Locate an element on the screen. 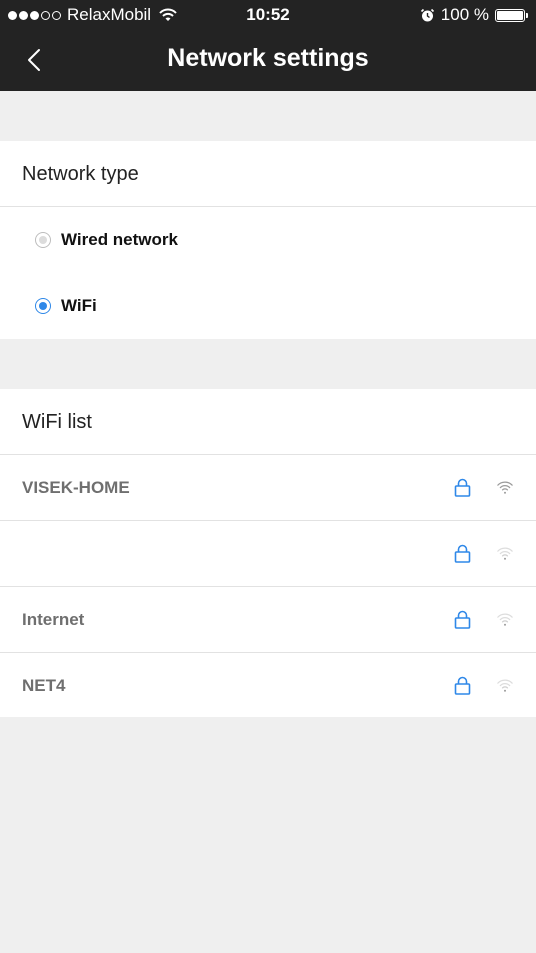 This screenshot has width=536, height=953. wifi-network-row: Internet is located at coordinates (268, 620).